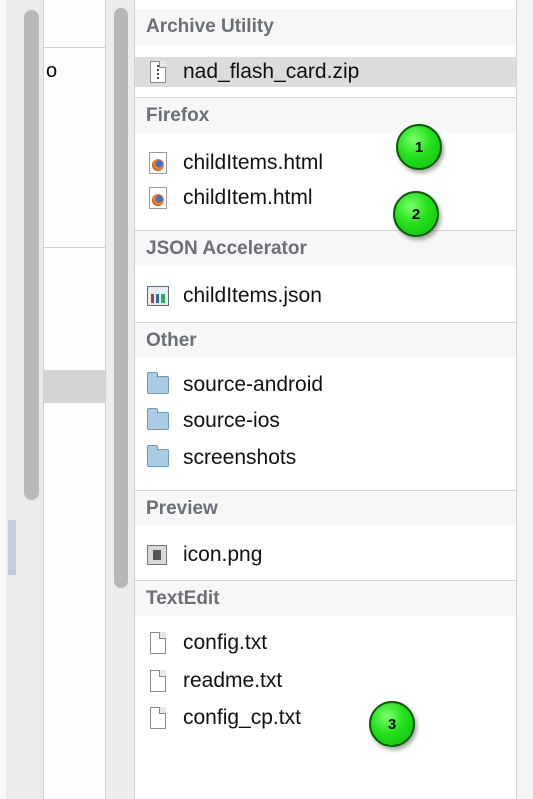 Image resolution: width=533 pixels, height=799 pixels. I want to click on left-pane-selected-row, so click(74, 386).